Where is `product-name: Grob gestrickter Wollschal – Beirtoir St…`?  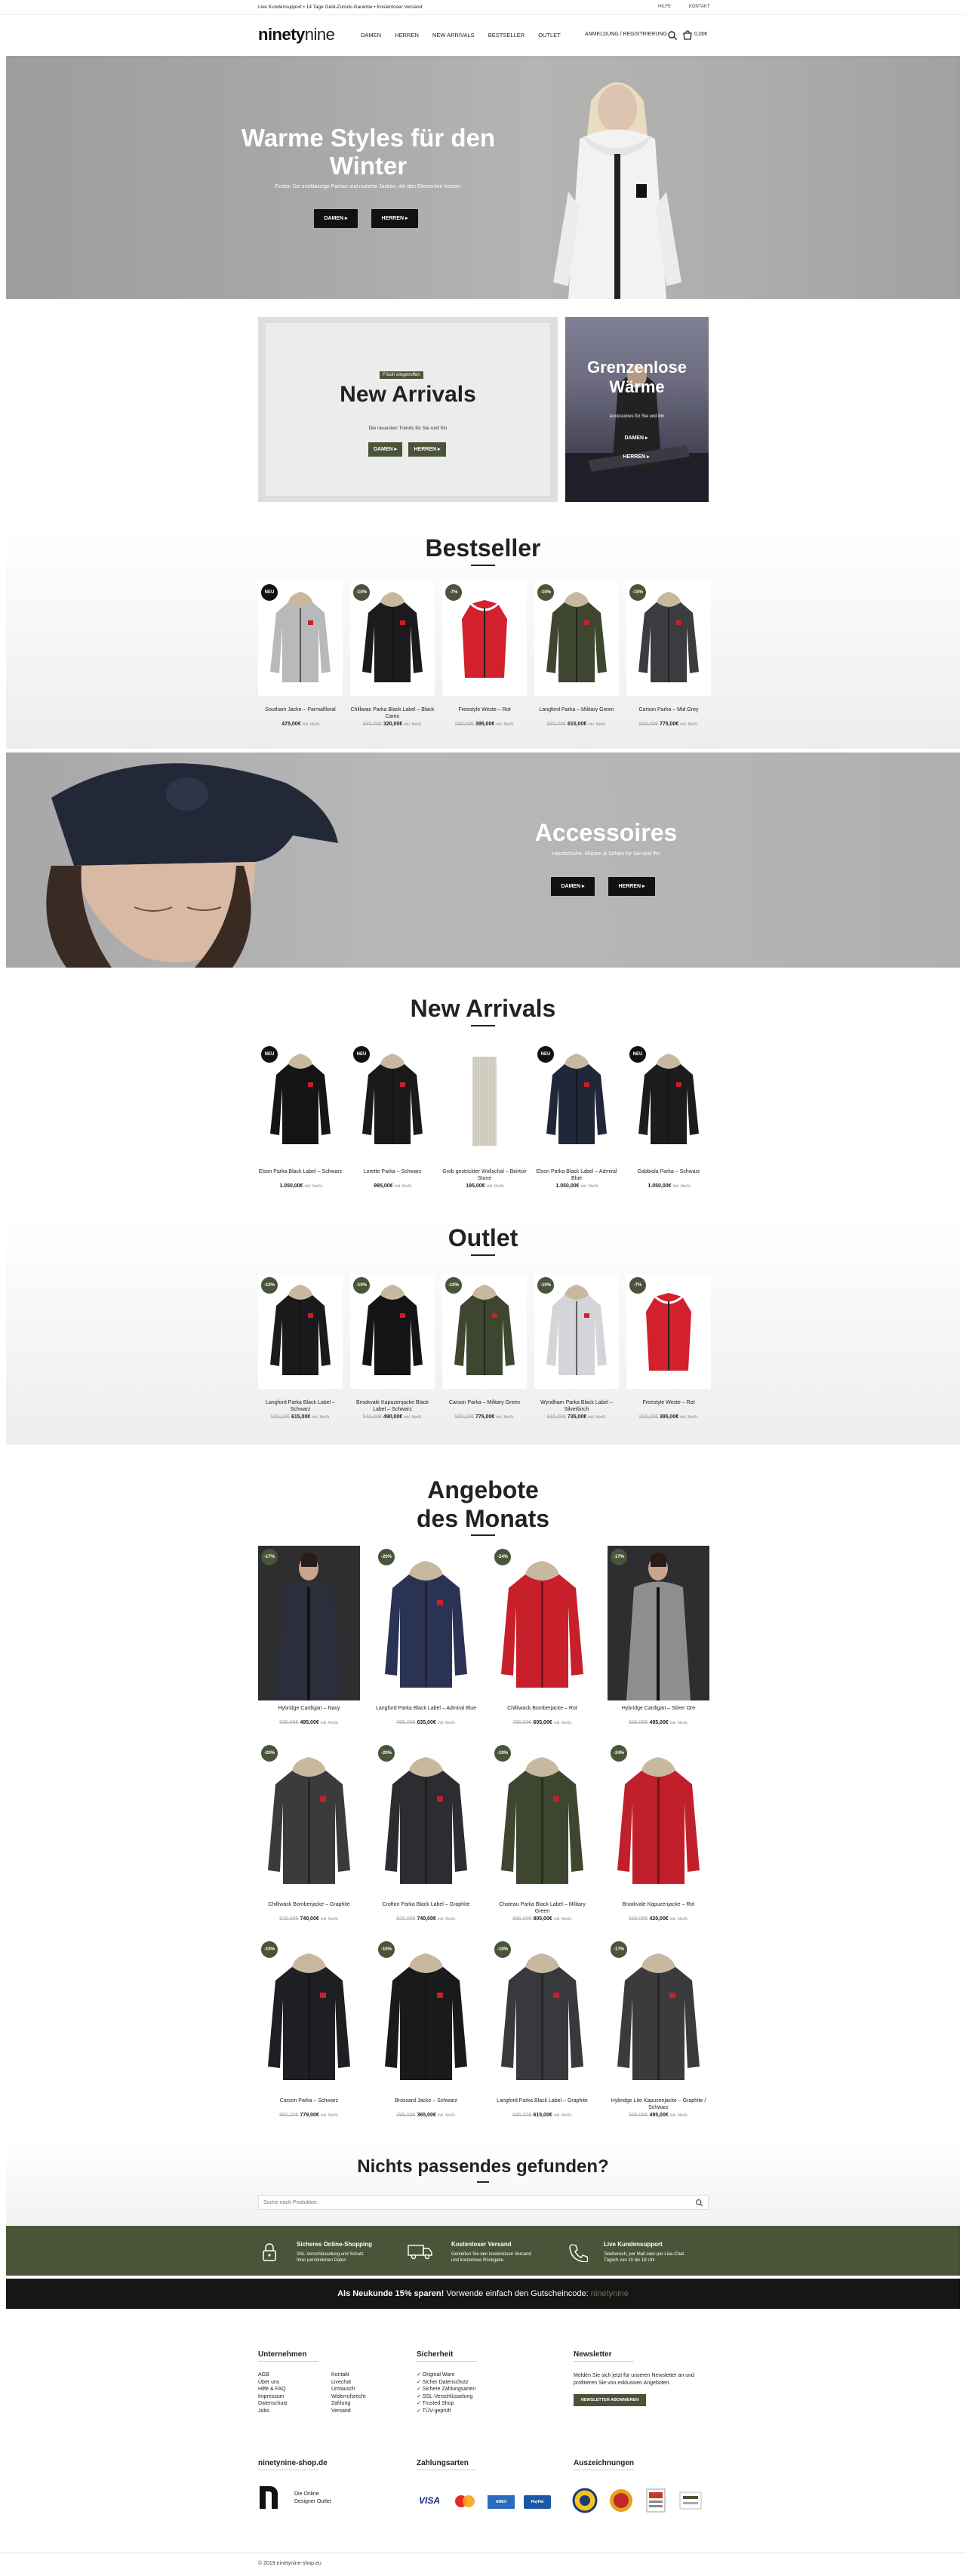 product-name: Grob gestrickter Wollschal – Beirtoir St… is located at coordinates (484, 1175).